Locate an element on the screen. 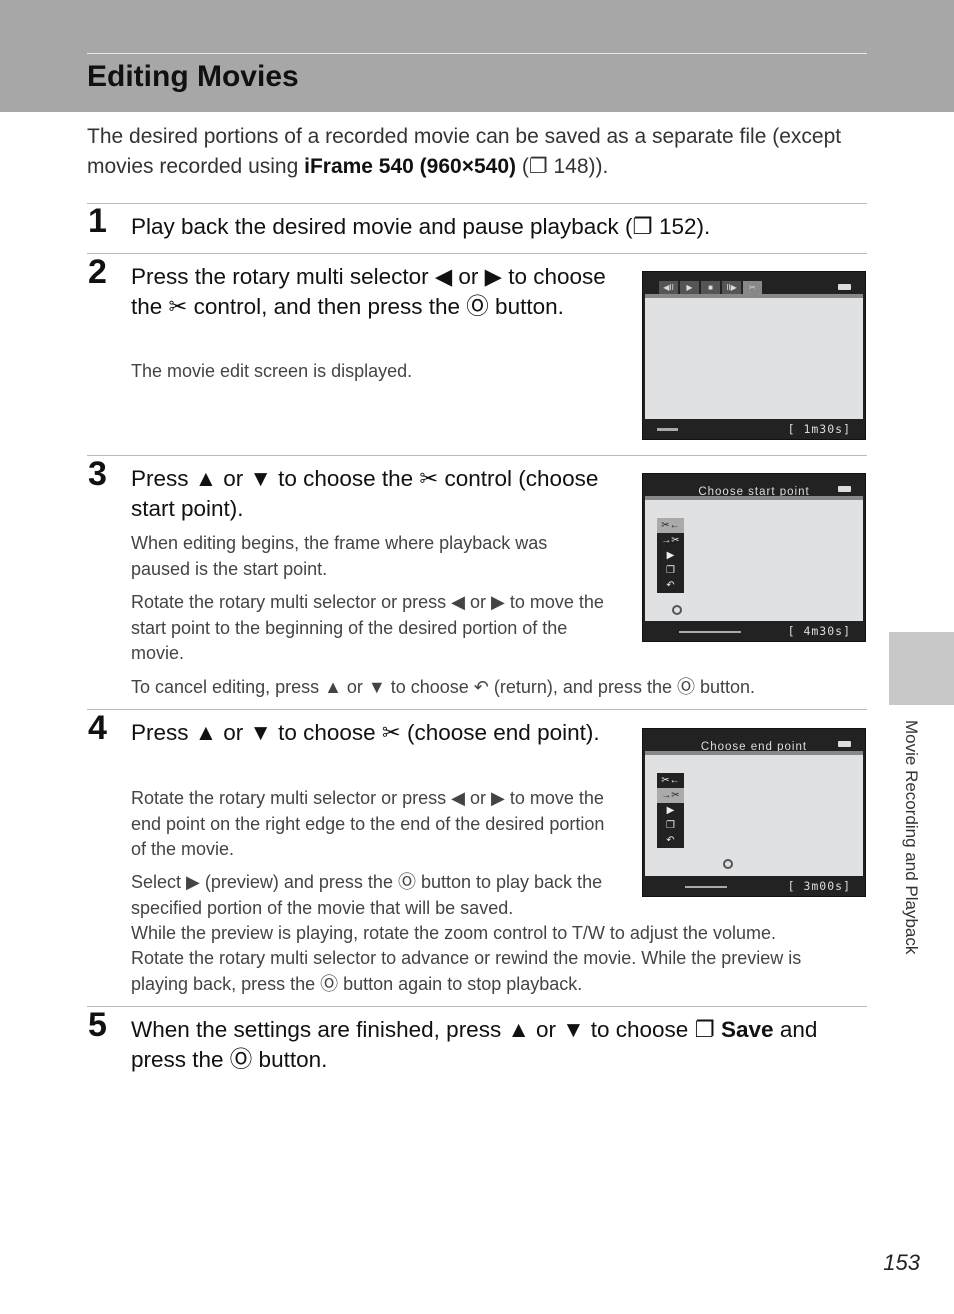 Image resolution: width=954 pixels, height=1314 pixels. time-readout: [ 3m00s] is located at coordinates (819, 886).